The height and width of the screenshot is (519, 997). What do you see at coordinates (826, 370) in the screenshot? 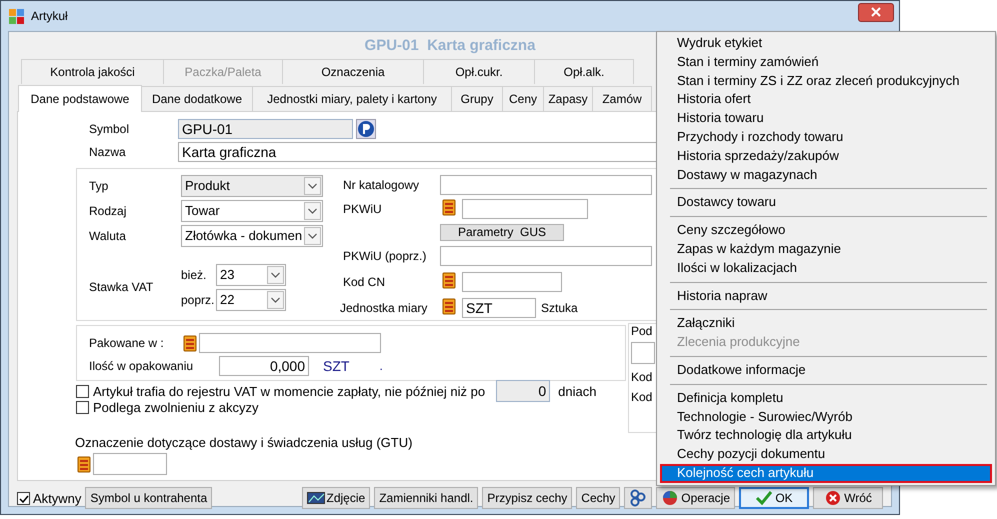
I see `menu-item: Dodatkowe informacje` at bounding box center [826, 370].